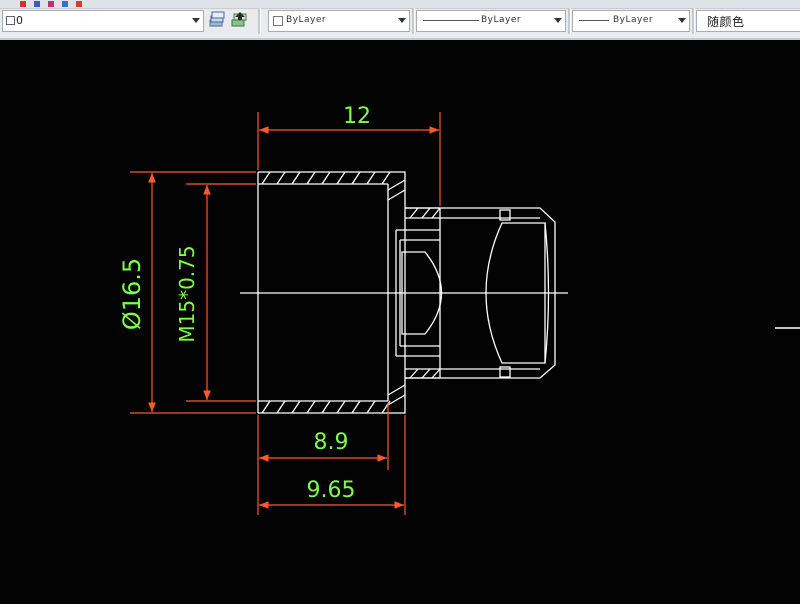 This screenshot has height=604, width=800. What do you see at coordinates (187, 293) in the screenshot?
I see `dim-thread: M15*0.75` at bounding box center [187, 293].